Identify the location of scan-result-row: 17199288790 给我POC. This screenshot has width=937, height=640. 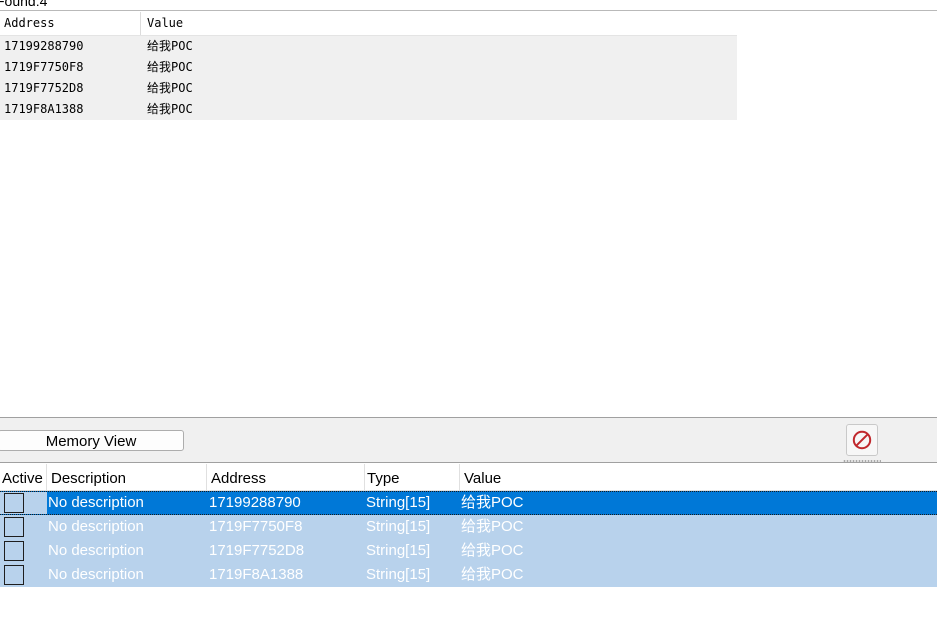
(368, 46).